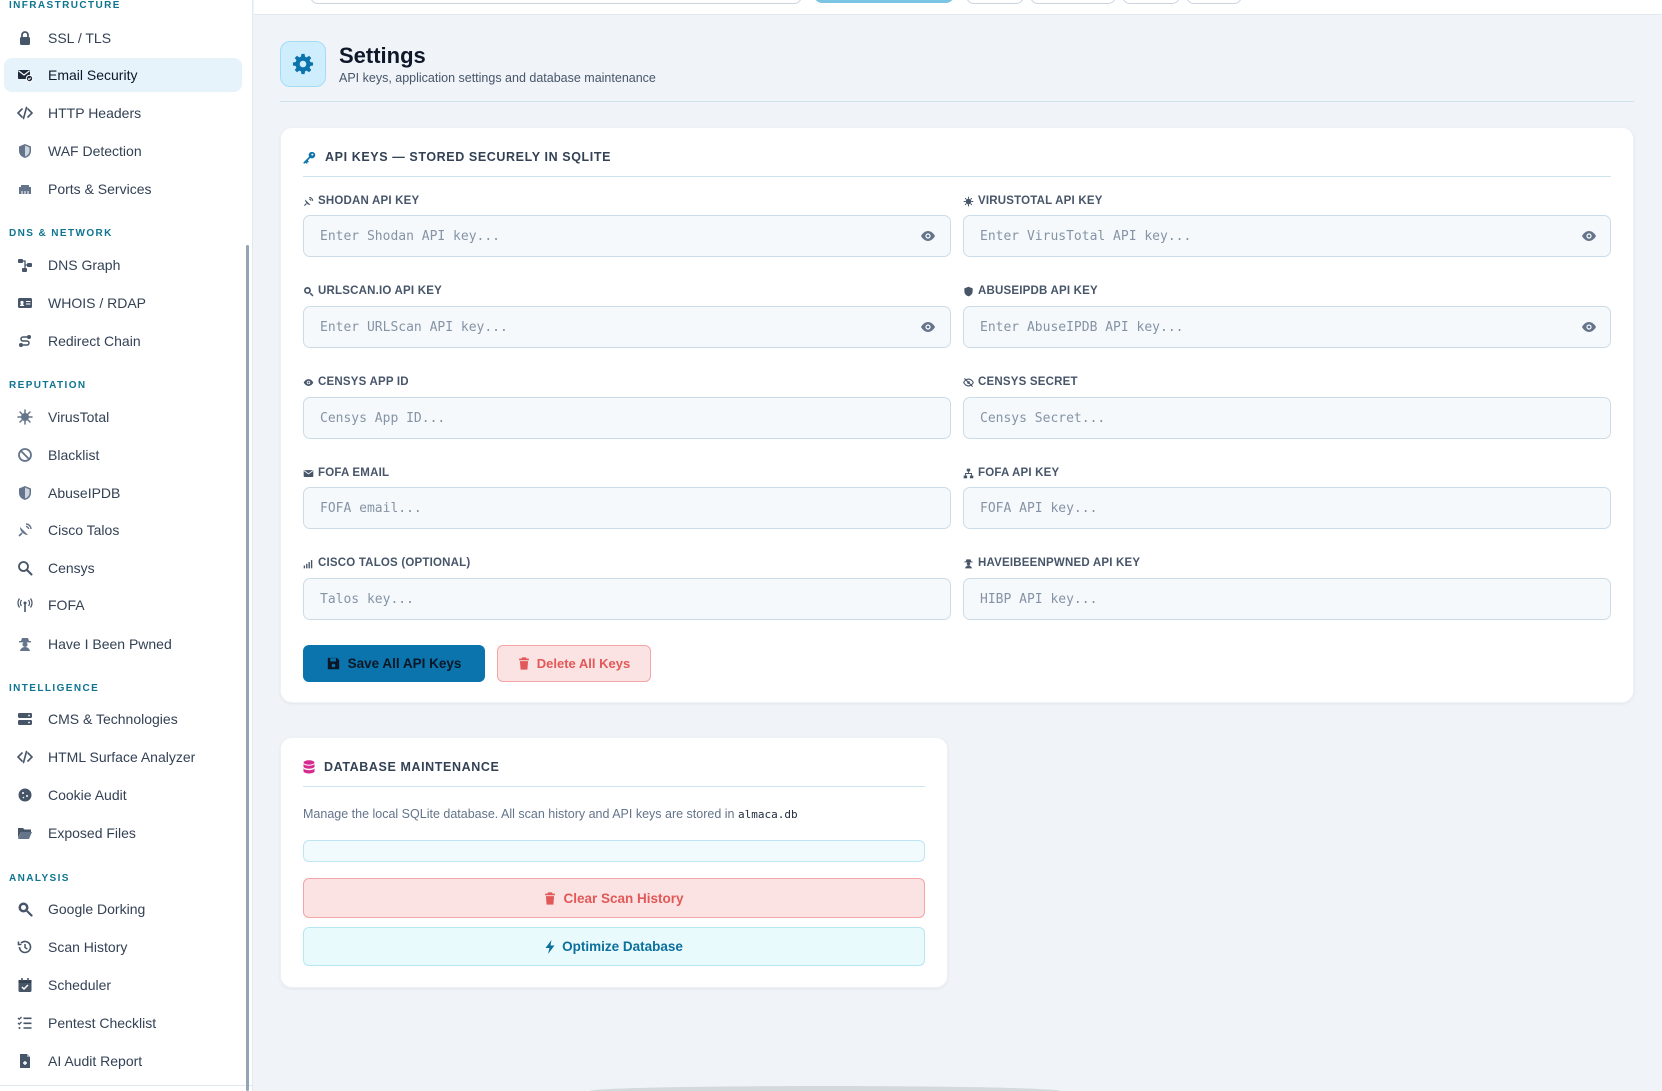 This screenshot has width=1662, height=1091. I want to click on sidebar-item-html-surface: HTML Surface Analyzer, so click(123, 757).